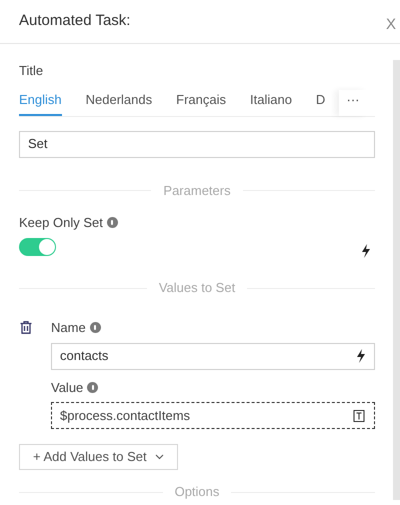 Image resolution: width=400 pixels, height=505 pixels. I want to click on language-tab: Français, so click(201, 103).